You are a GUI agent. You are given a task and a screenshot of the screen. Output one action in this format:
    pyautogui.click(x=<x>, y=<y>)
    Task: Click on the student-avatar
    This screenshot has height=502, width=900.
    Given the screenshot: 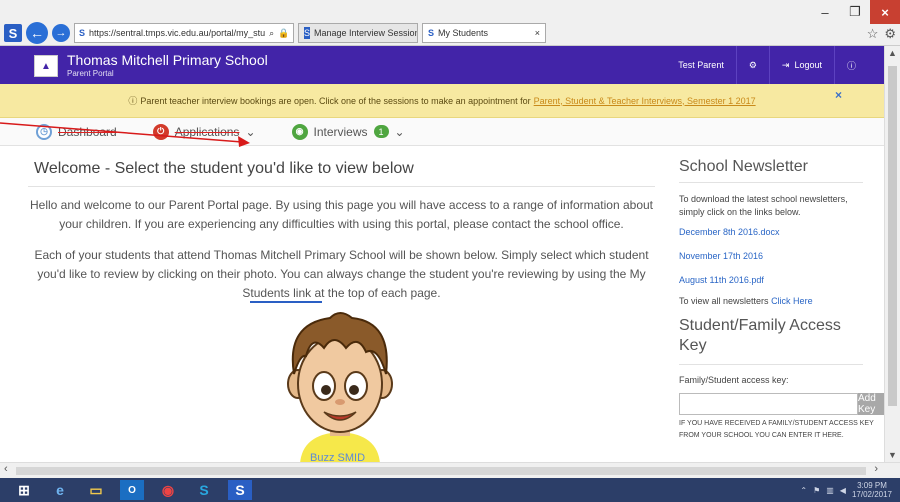 What is the action you would take?
    pyautogui.click(x=340, y=384)
    